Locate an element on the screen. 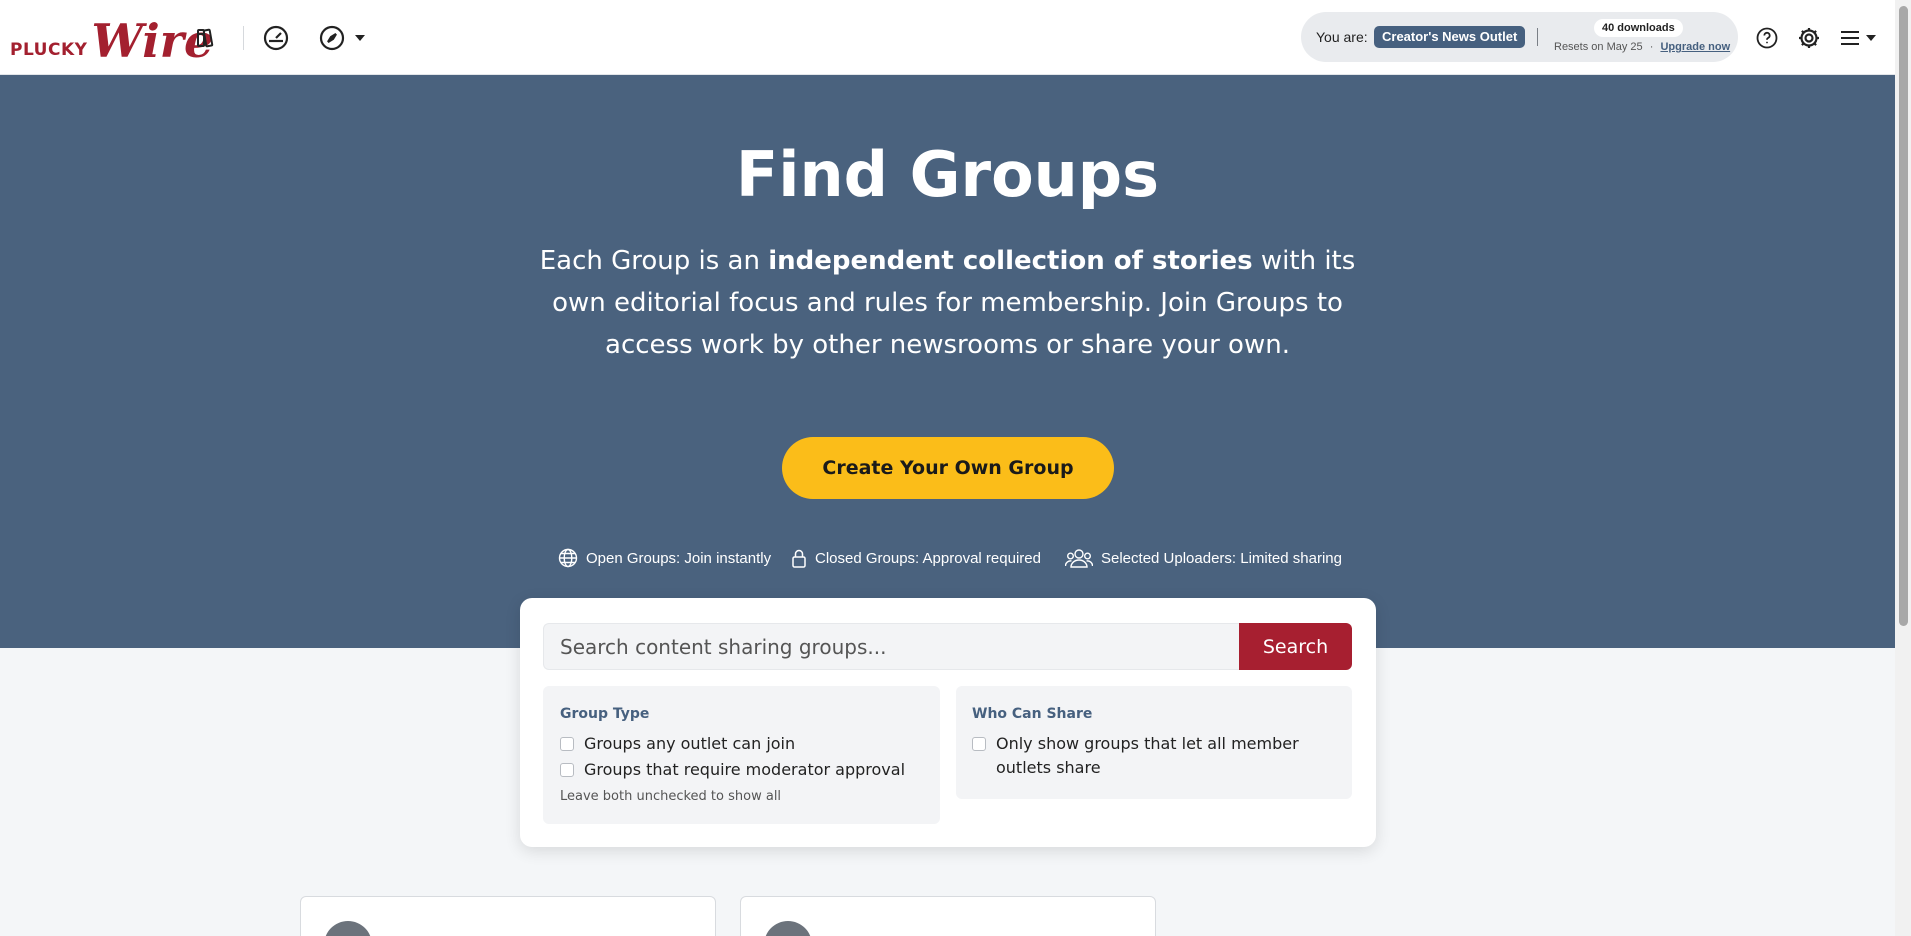  help-icon is located at coordinates (1767, 38).